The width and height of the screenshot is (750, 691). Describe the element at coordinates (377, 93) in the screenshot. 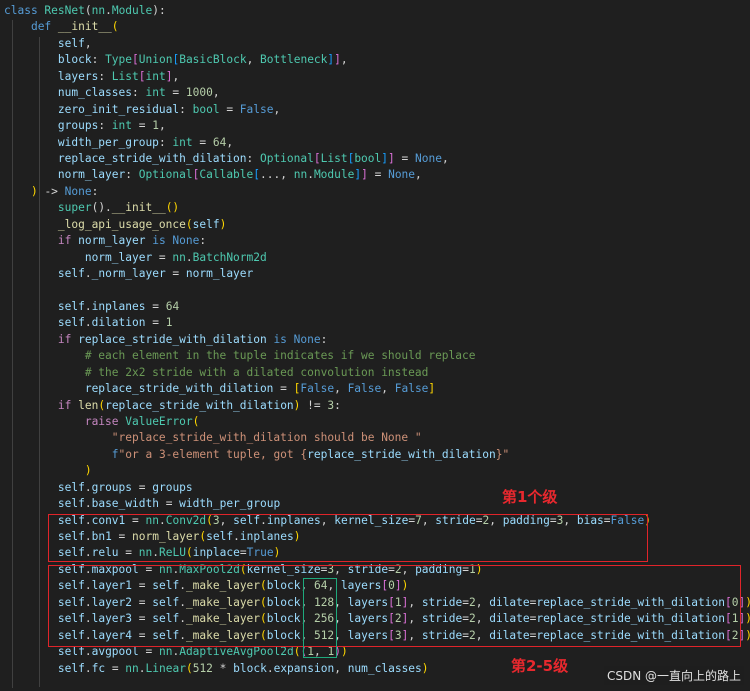

I see `code-line: num_classes: int = 1000,` at that location.